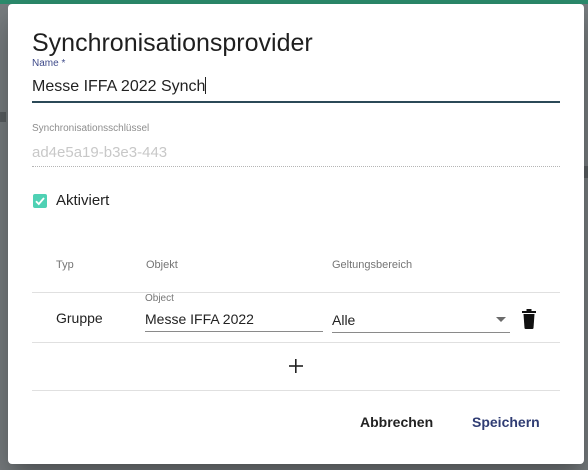 This screenshot has width=588, height=470. I want to click on background-fragment, so click(3, 117).